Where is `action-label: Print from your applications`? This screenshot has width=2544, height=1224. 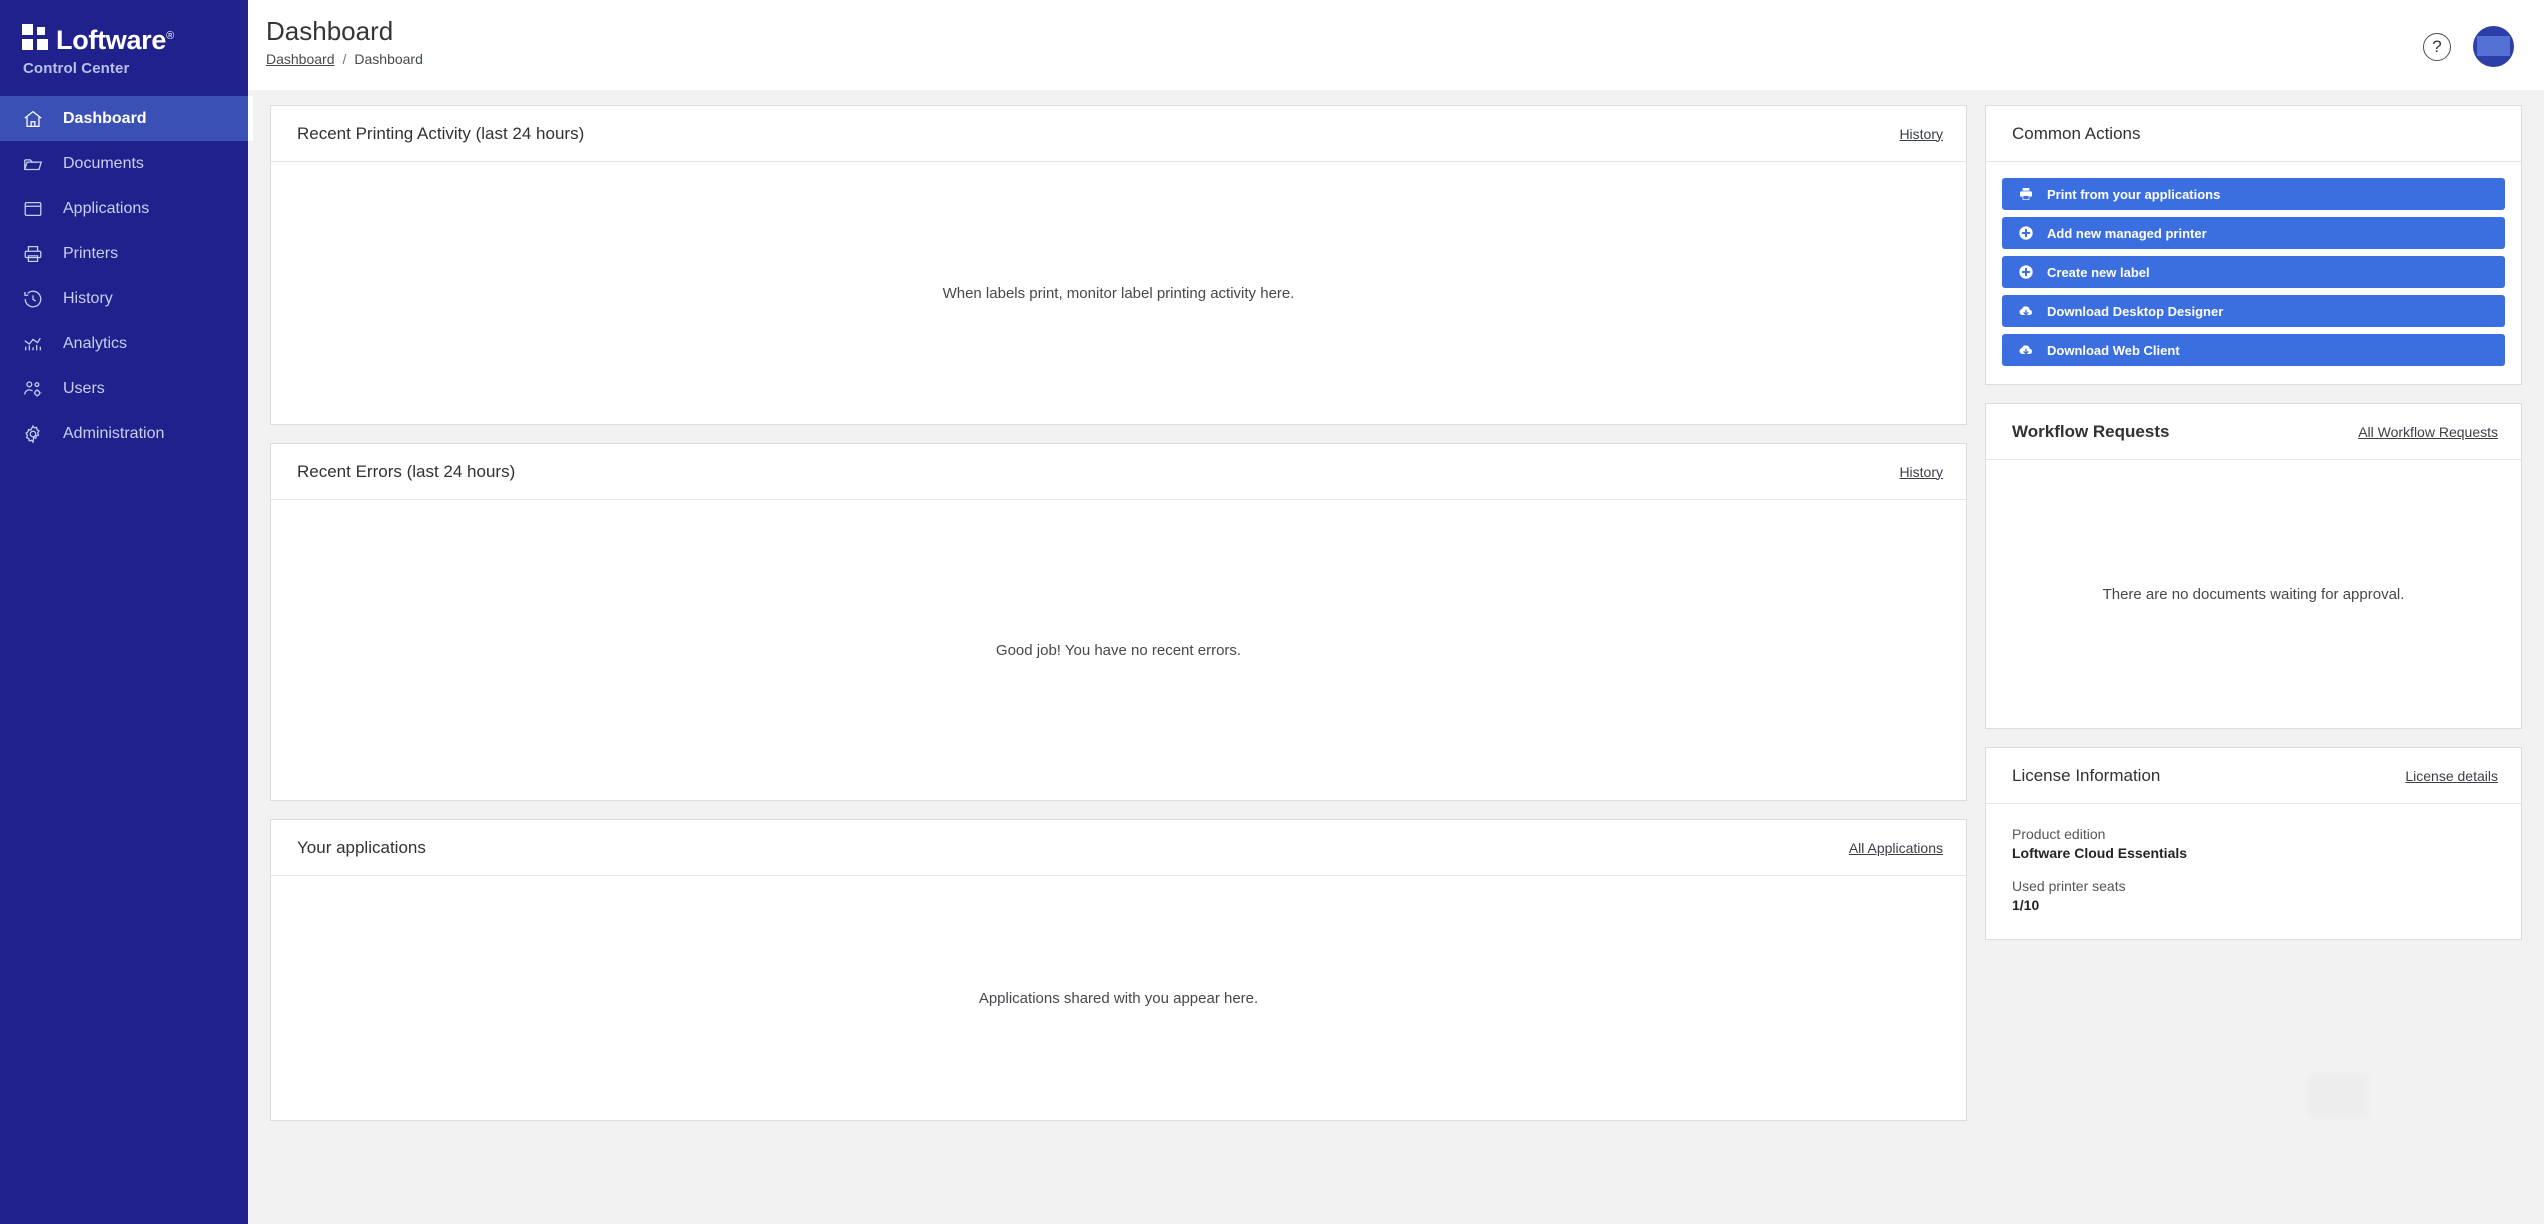 action-label: Print from your applications is located at coordinates (2134, 194).